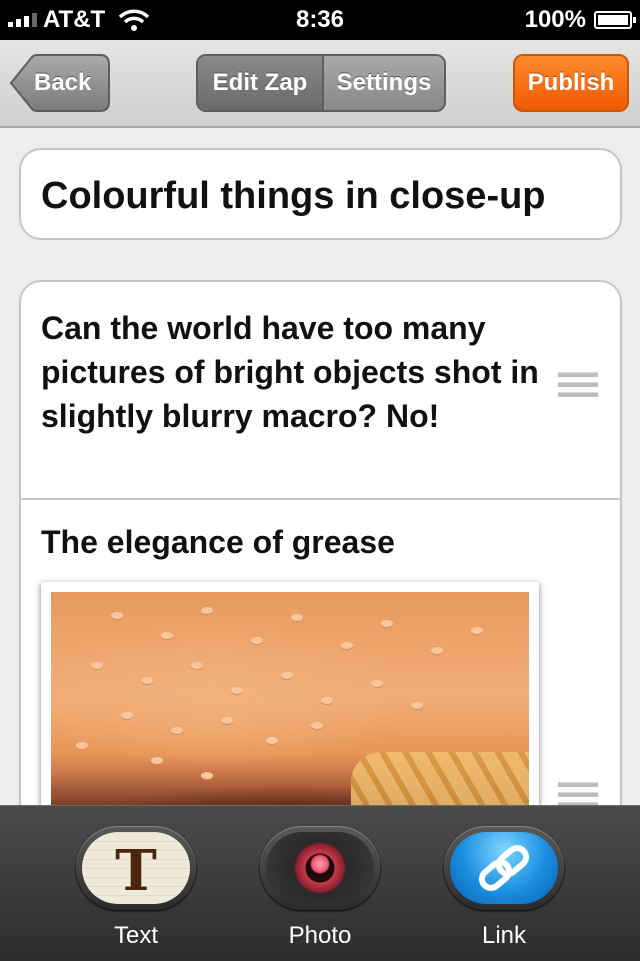 The height and width of the screenshot is (961, 640). What do you see at coordinates (320, 20) in the screenshot?
I see `status-bar: AT&T 8:36 100%` at bounding box center [320, 20].